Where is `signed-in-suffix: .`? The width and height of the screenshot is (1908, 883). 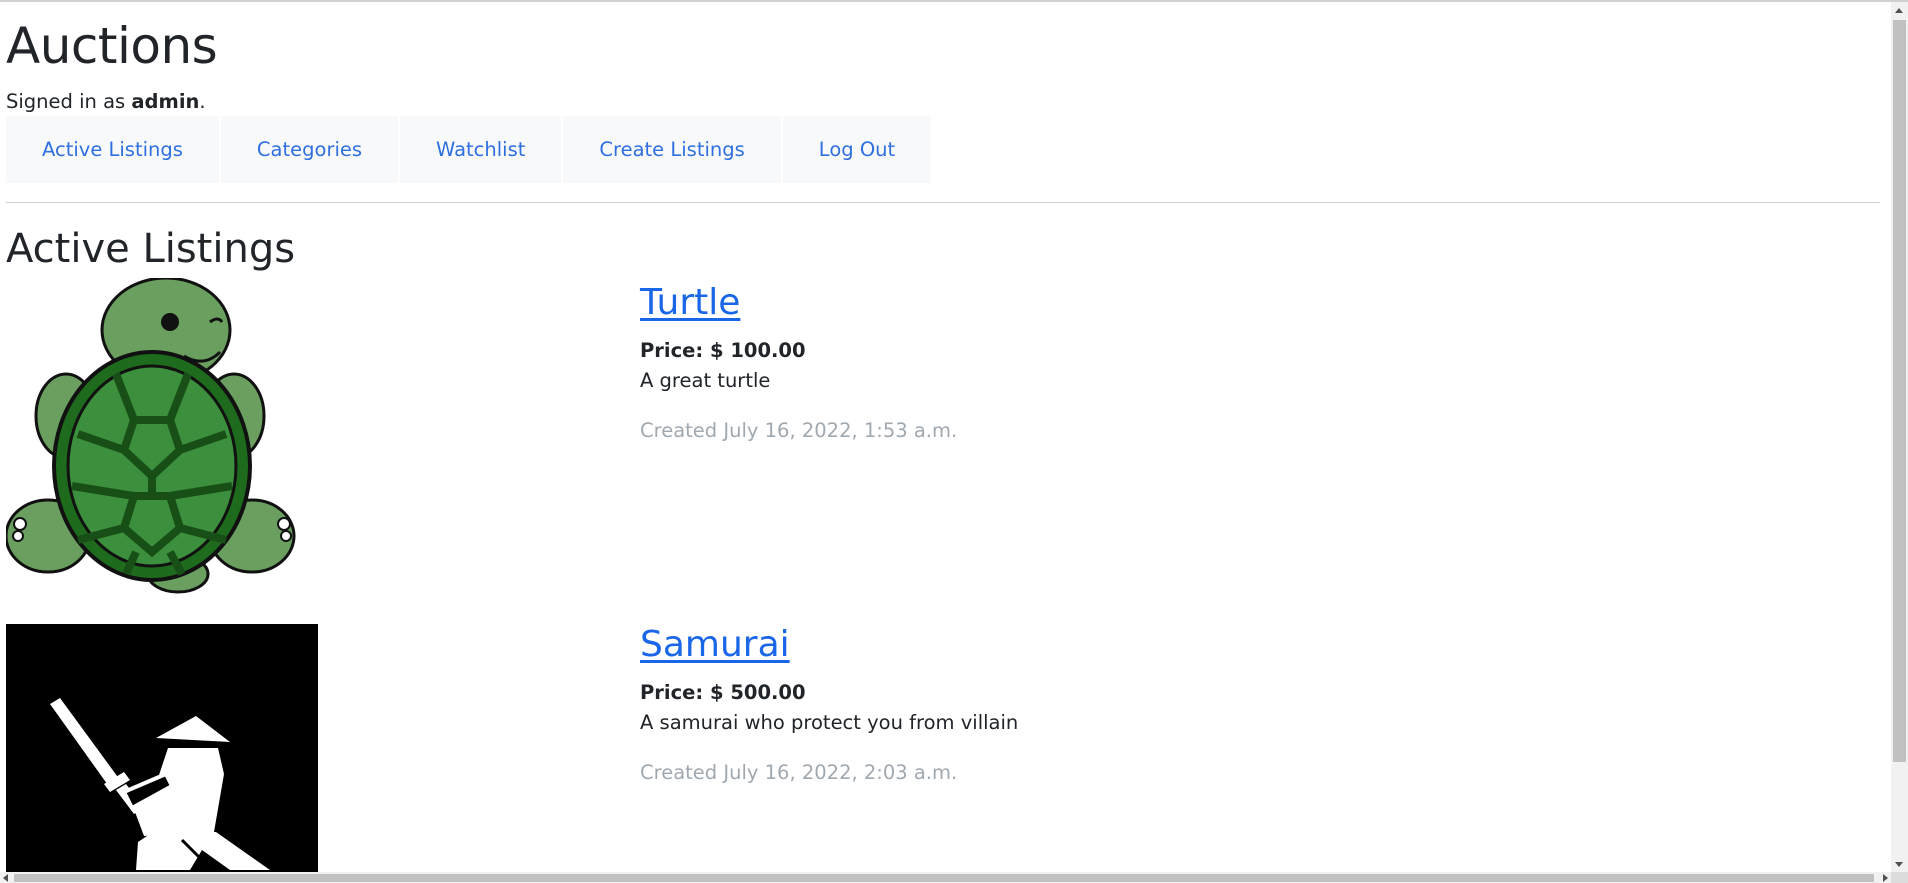
signed-in-suffix: . is located at coordinates (202, 101).